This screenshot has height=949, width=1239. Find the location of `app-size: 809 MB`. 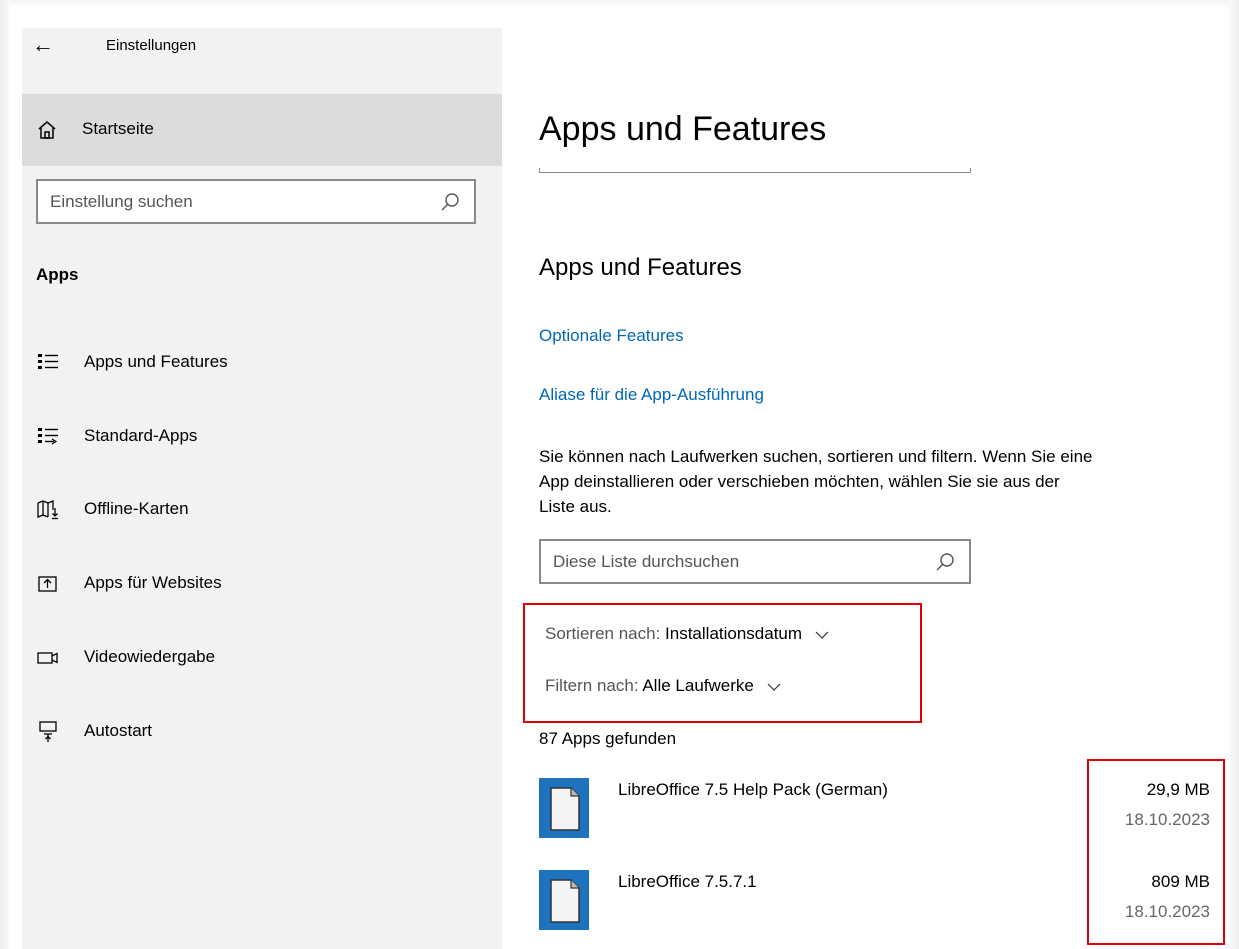

app-size: 809 MB is located at coordinates (1180, 881).